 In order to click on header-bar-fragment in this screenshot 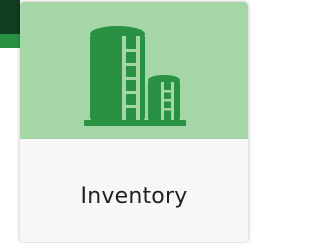, I will do `click(10, 17)`.